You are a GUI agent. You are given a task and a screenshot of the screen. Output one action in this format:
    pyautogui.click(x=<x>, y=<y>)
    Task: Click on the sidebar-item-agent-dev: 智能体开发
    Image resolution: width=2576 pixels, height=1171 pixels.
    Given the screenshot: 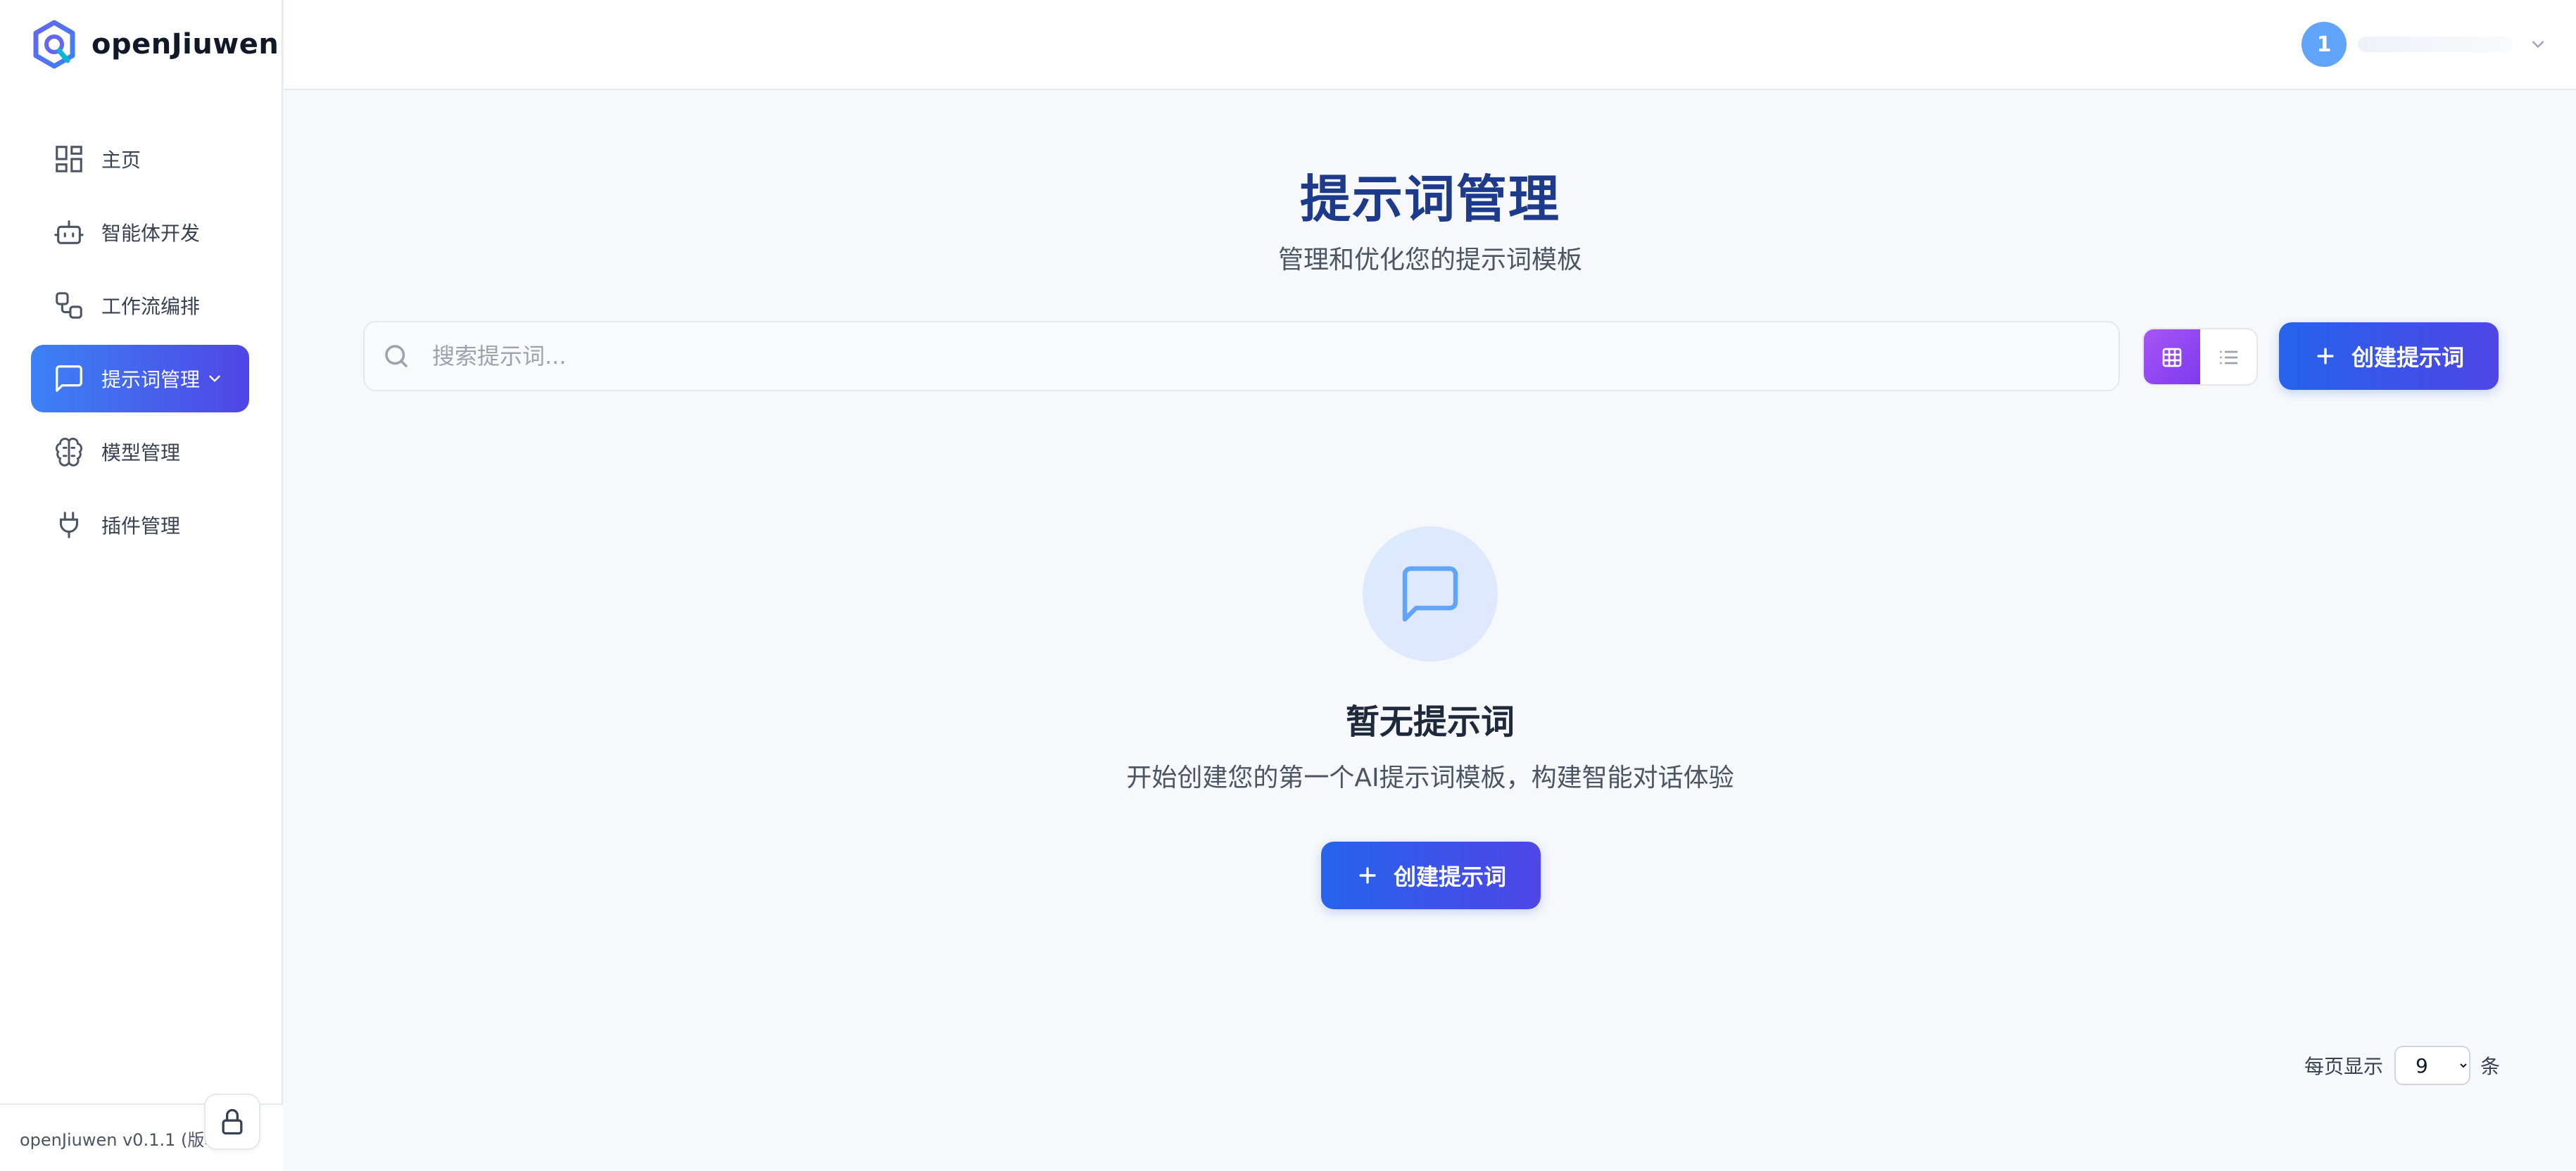 What is the action you would take?
    pyautogui.click(x=140, y=232)
    